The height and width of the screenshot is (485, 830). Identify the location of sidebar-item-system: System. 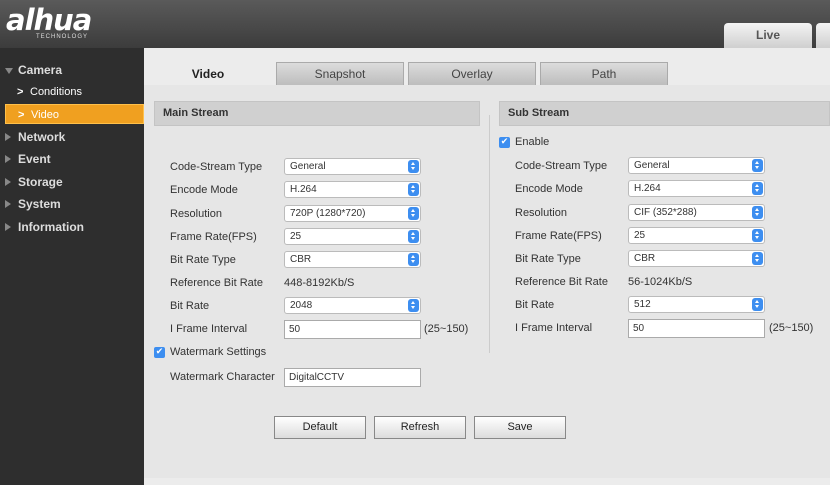
(72, 205).